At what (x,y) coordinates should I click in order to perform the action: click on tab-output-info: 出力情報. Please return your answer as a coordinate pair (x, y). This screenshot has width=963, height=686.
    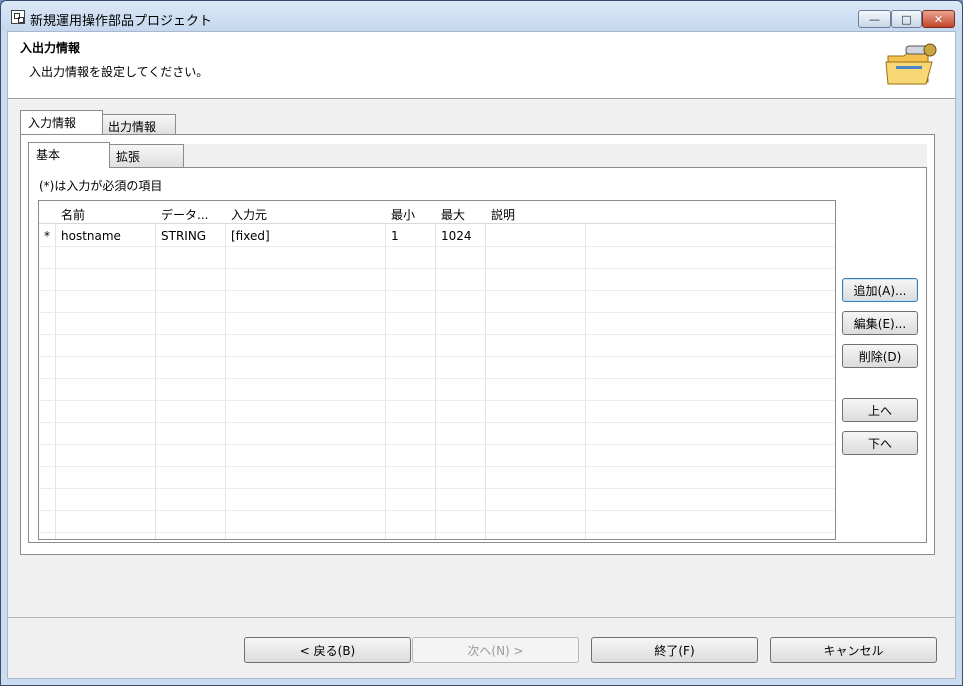
    Looking at the image, I should click on (139, 124).